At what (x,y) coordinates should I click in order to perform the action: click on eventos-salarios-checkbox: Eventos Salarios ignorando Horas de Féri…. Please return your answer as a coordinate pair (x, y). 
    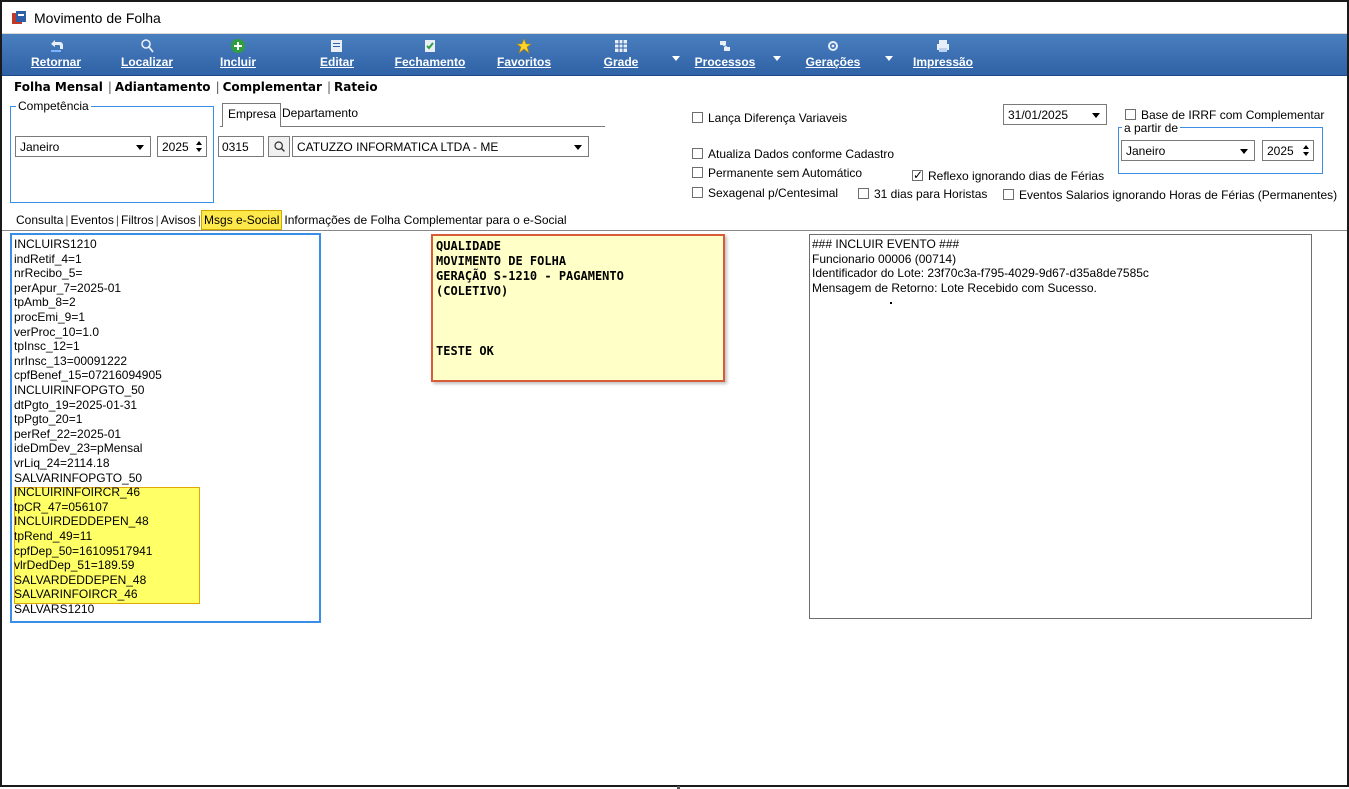
    Looking at the image, I should click on (1170, 195).